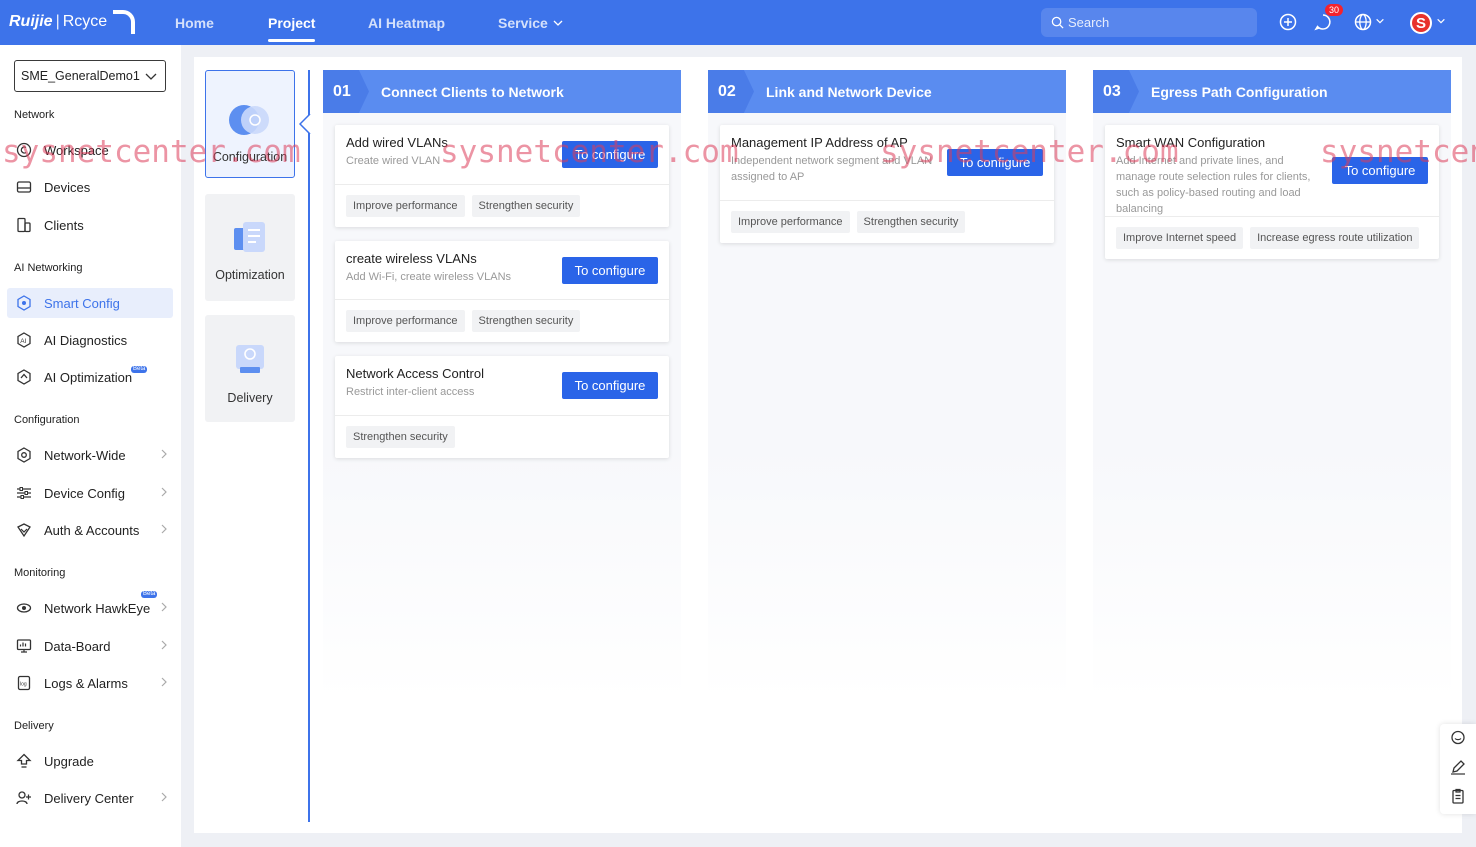 This screenshot has height=847, width=1476. I want to click on sidebar-item-smart-config: Smart Config, so click(90, 303).